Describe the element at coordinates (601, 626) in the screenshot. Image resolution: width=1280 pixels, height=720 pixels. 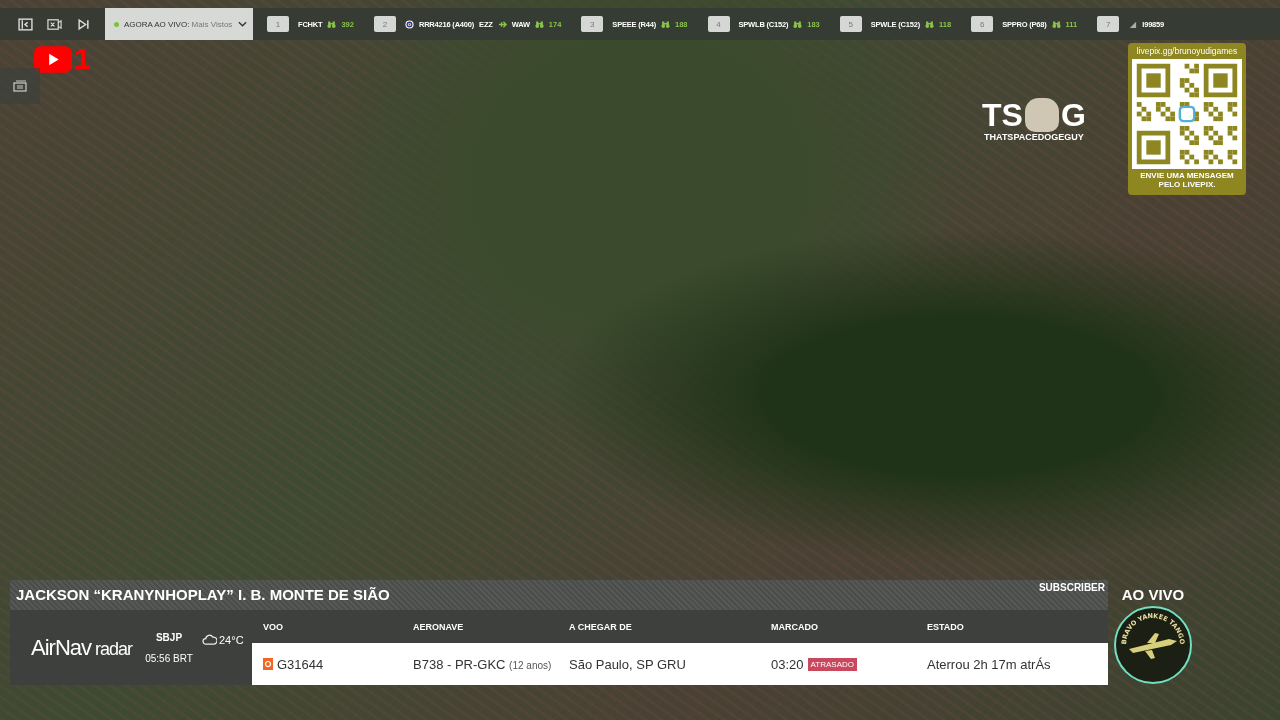
I see `column-header: A CHEGAR DE` at that location.